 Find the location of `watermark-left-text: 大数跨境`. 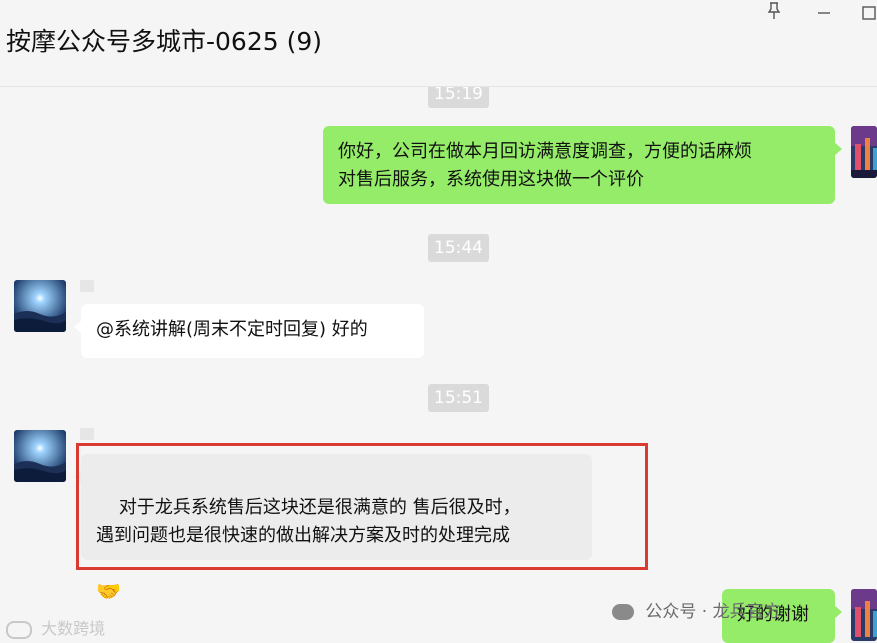

watermark-left-text: 大数跨境 is located at coordinates (73, 628).